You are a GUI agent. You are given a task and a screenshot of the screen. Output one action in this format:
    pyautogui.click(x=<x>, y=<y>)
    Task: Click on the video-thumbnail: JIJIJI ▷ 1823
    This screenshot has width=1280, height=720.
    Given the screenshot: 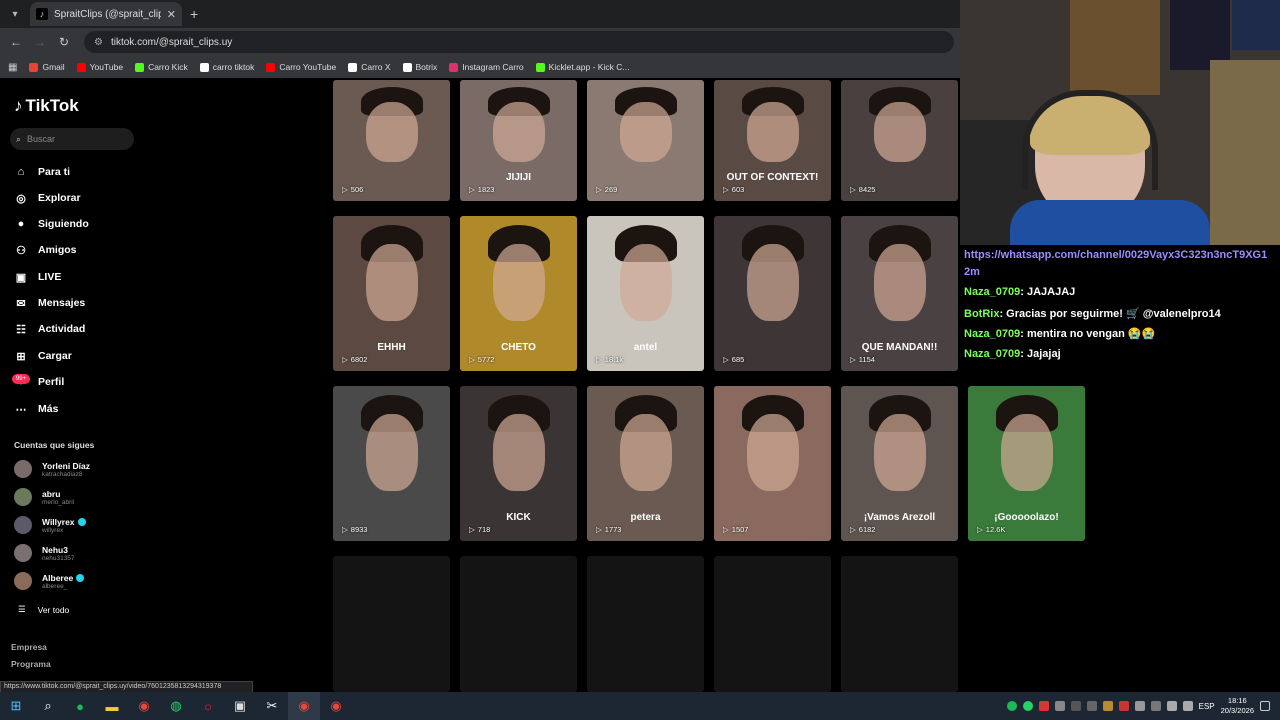 What is the action you would take?
    pyautogui.click(x=518, y=140)
    